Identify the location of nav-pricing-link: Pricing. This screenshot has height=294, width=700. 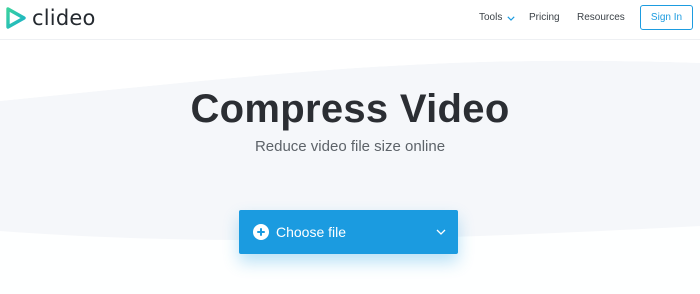
(544, 18).